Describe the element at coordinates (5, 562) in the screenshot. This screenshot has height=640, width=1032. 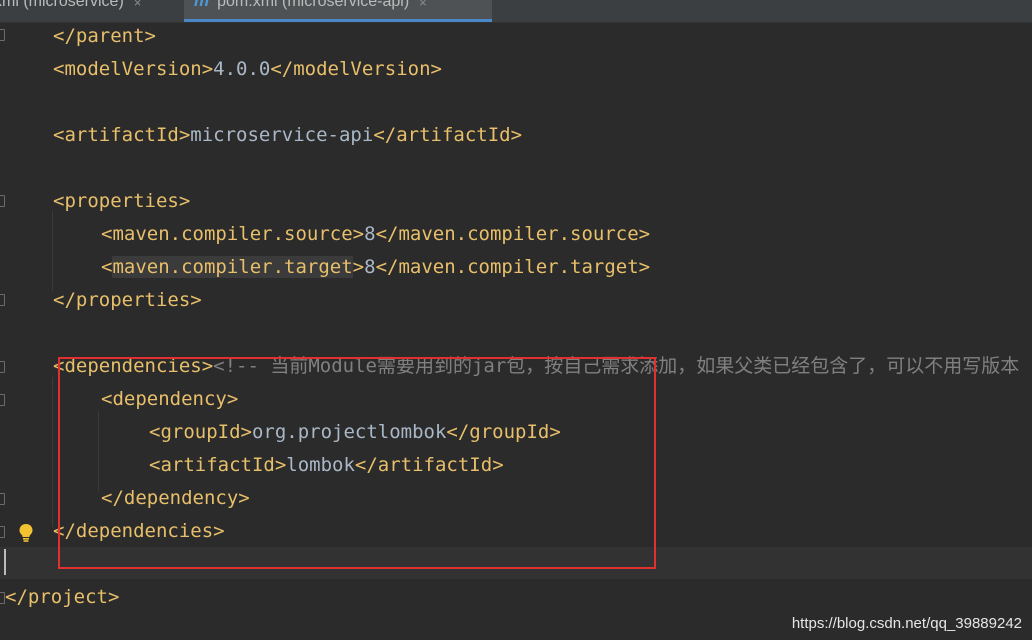
I see `text-caret` at that location.